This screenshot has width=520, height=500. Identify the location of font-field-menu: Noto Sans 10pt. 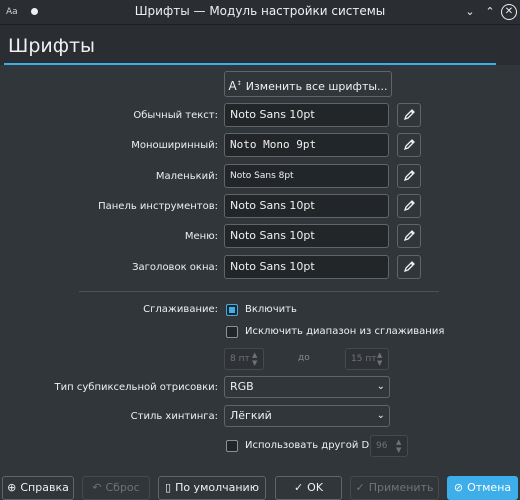
(306, 236).